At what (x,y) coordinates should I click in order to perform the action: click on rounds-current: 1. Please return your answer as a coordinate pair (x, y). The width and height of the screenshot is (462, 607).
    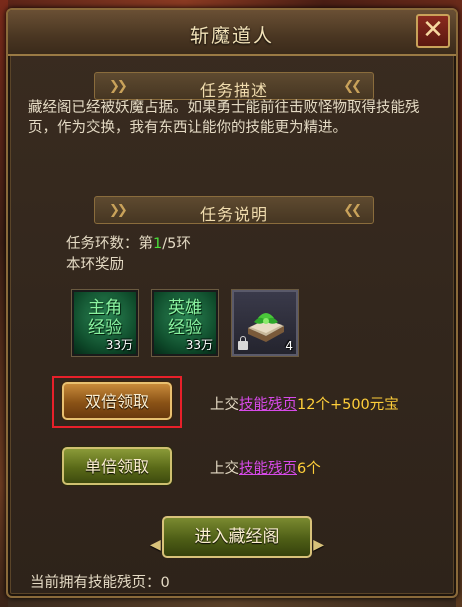
    Looking at the image, I should click on (158, 244).